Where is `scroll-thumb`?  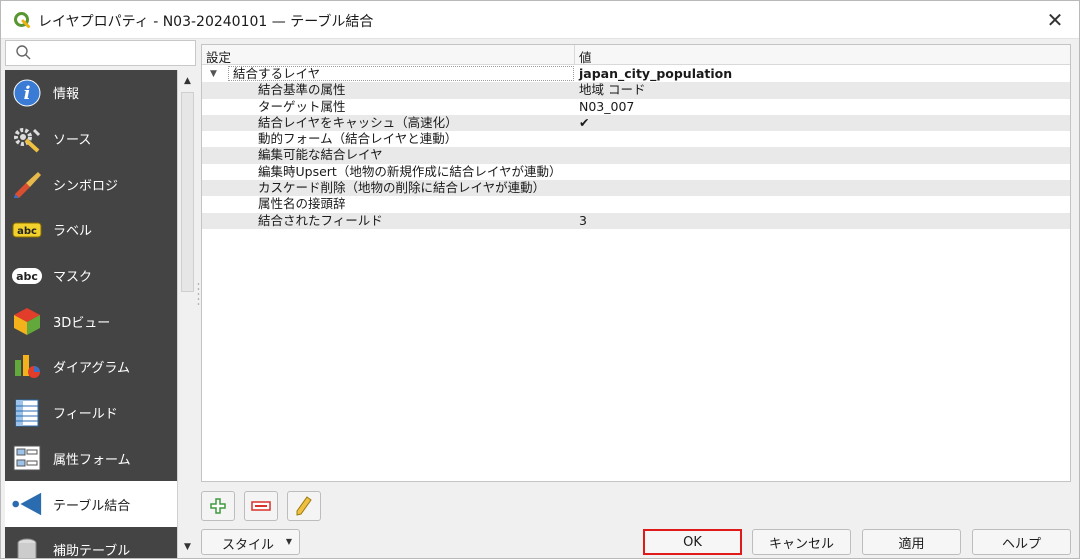
scroll-thumb is located at coordinates (187, 192).